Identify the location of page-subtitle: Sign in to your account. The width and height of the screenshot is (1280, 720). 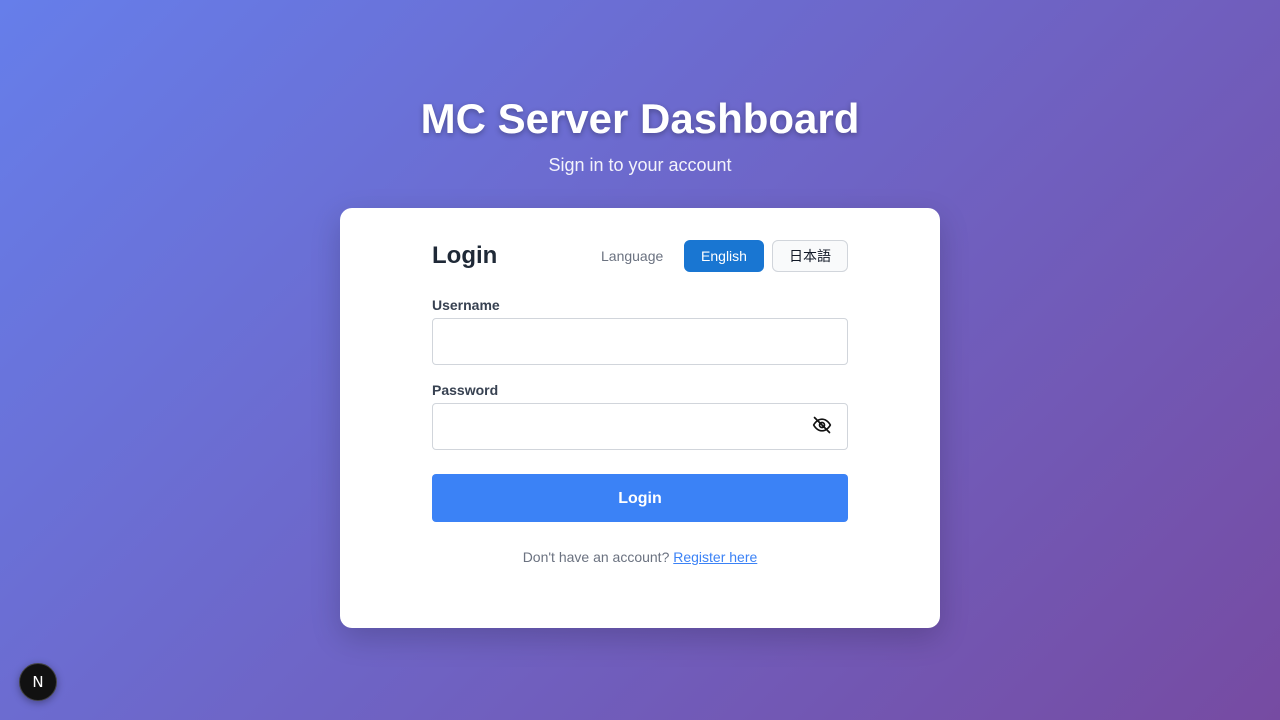
(640, 165).